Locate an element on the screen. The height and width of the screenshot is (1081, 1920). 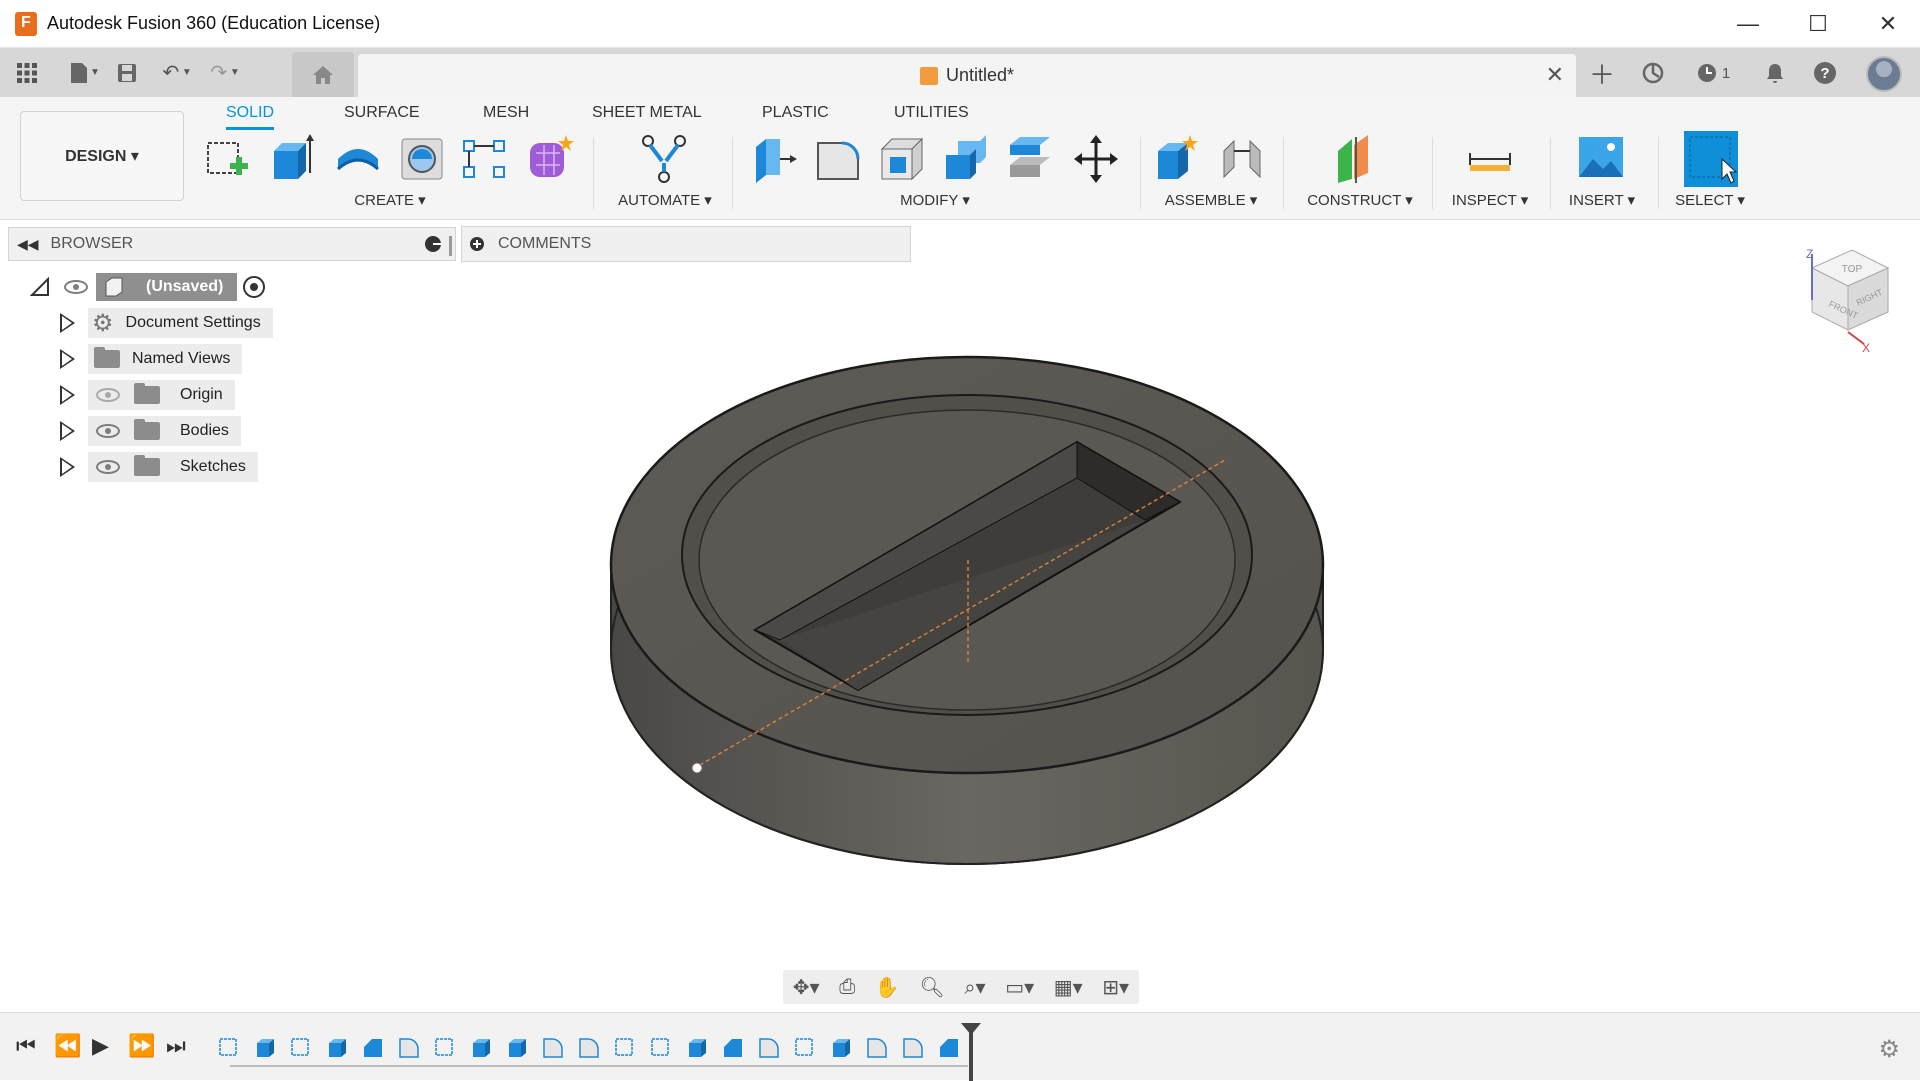
hole-icon is located at coordinates (422, 159).